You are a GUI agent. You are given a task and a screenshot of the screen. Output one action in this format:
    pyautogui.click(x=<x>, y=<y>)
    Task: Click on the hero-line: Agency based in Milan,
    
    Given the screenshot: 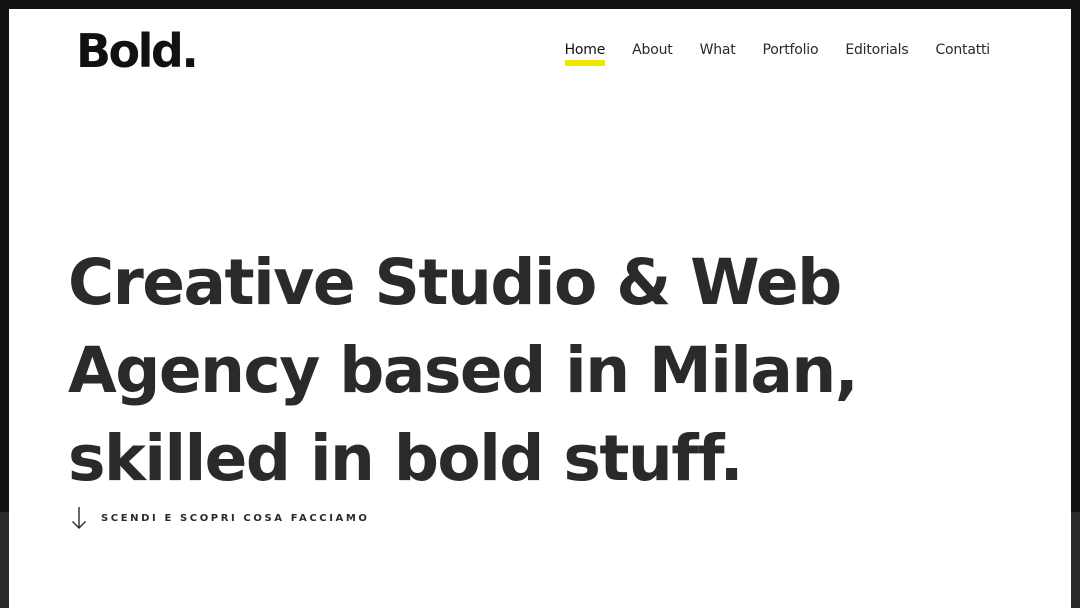 What is the action you would take?
    pyautogui.click(x=463, y=370)
    